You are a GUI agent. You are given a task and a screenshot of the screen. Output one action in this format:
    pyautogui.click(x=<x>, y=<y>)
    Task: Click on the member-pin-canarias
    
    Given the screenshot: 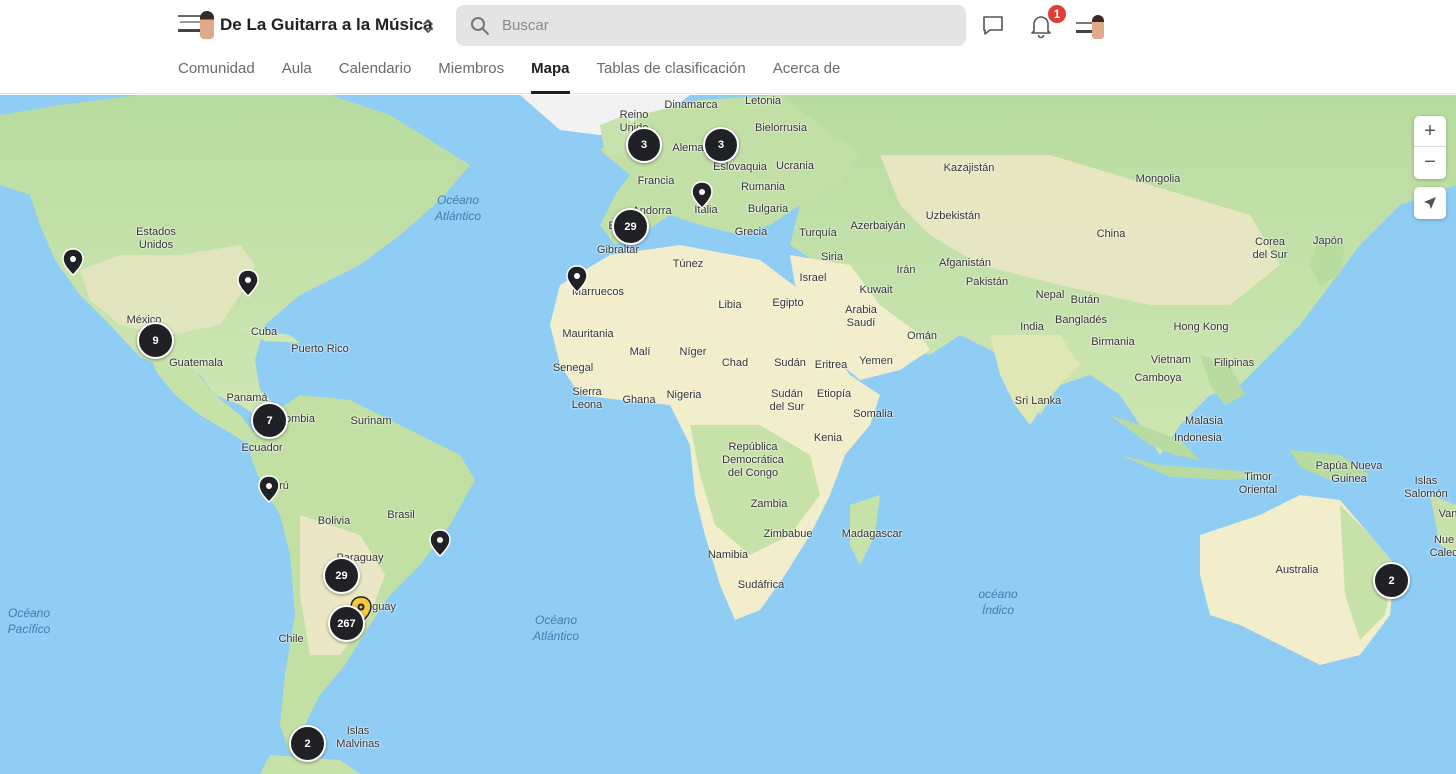 What is the action you would take?
    pyautogui.click(x=577, y=279)
    